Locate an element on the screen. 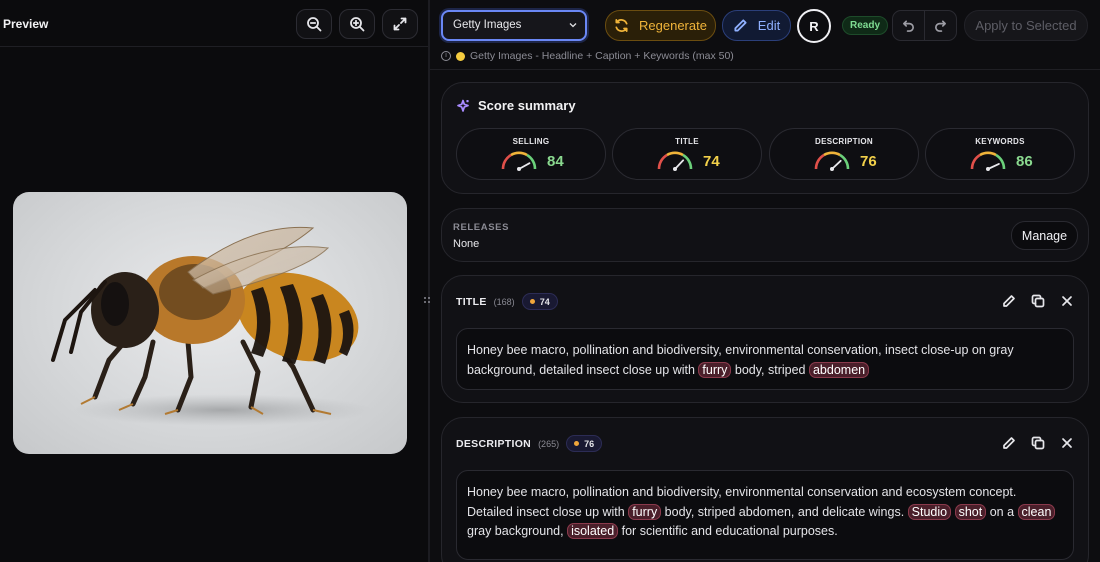 This screenshot has height=562, width=1100. text-segment: gray background, is located at coordinates (517, 531).